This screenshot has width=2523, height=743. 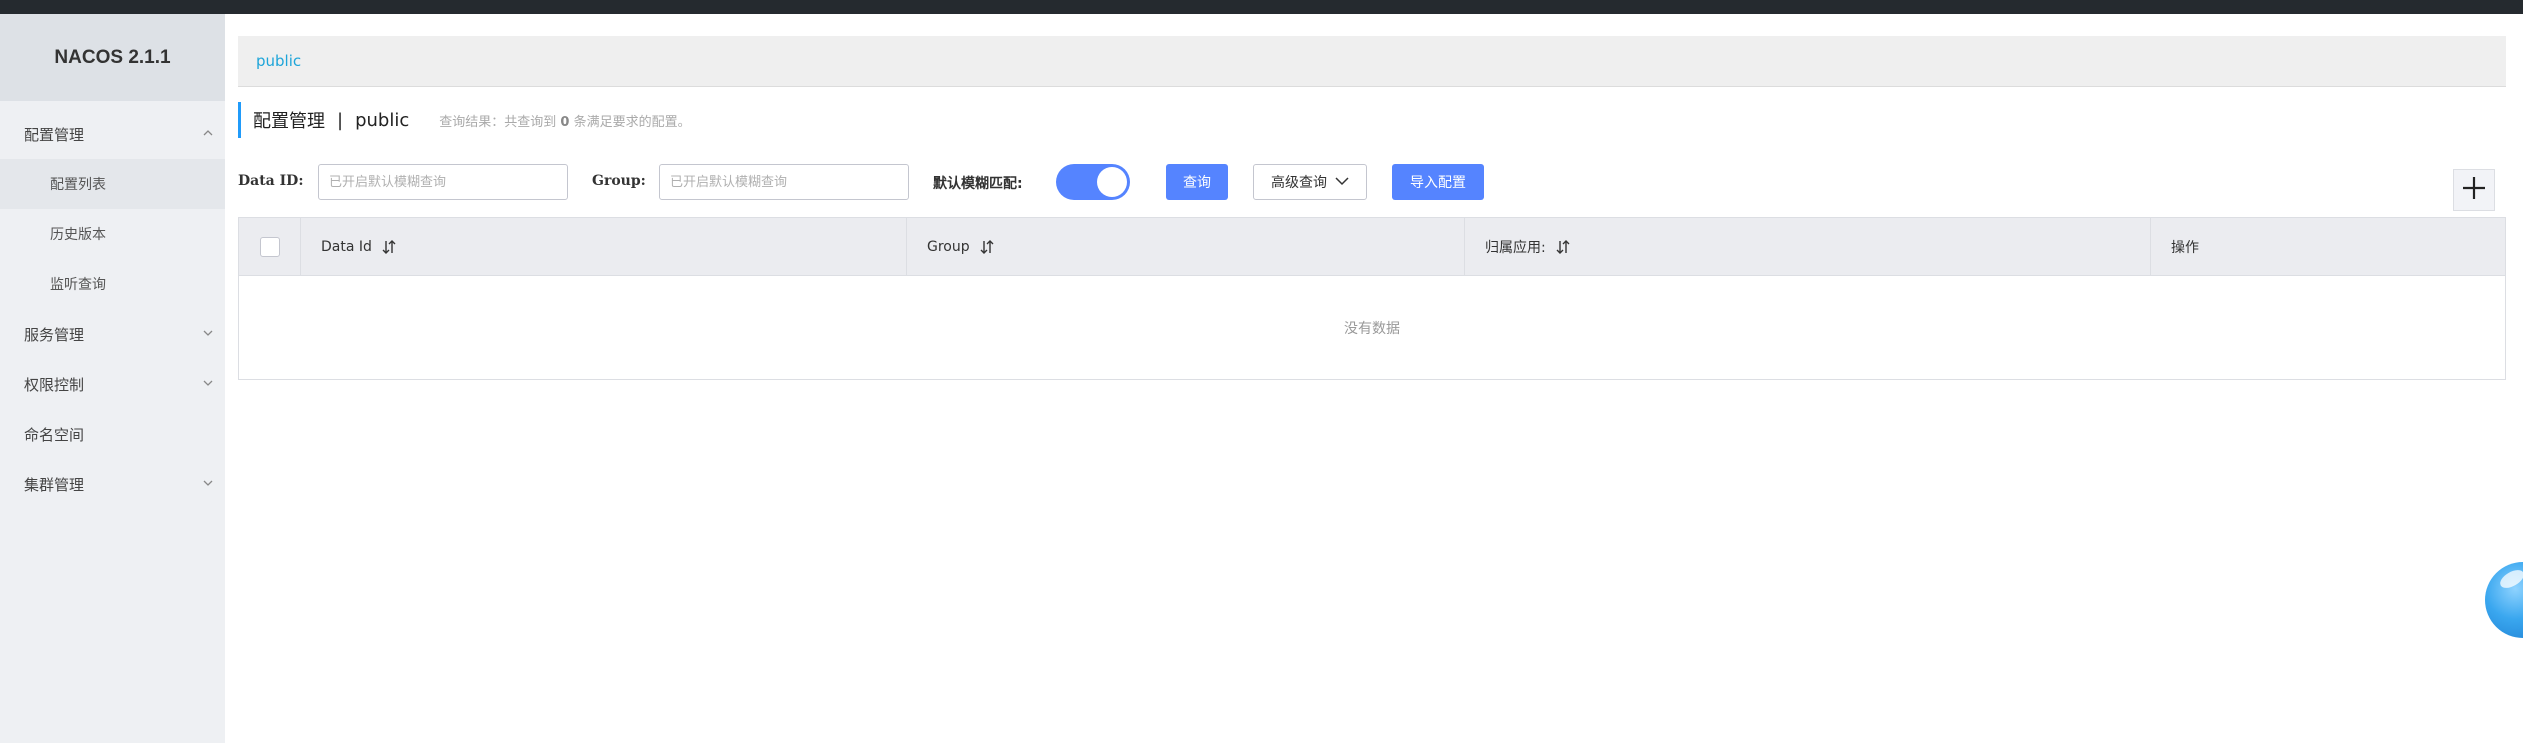 I want to click on sidebar-item-cluster-management: 集群管理, so click(x=112, y=484).